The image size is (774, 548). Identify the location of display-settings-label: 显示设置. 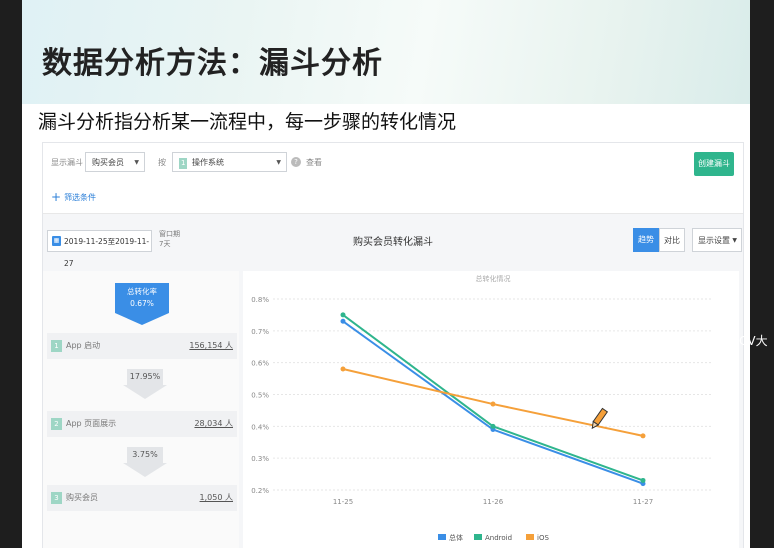
(714, 240).